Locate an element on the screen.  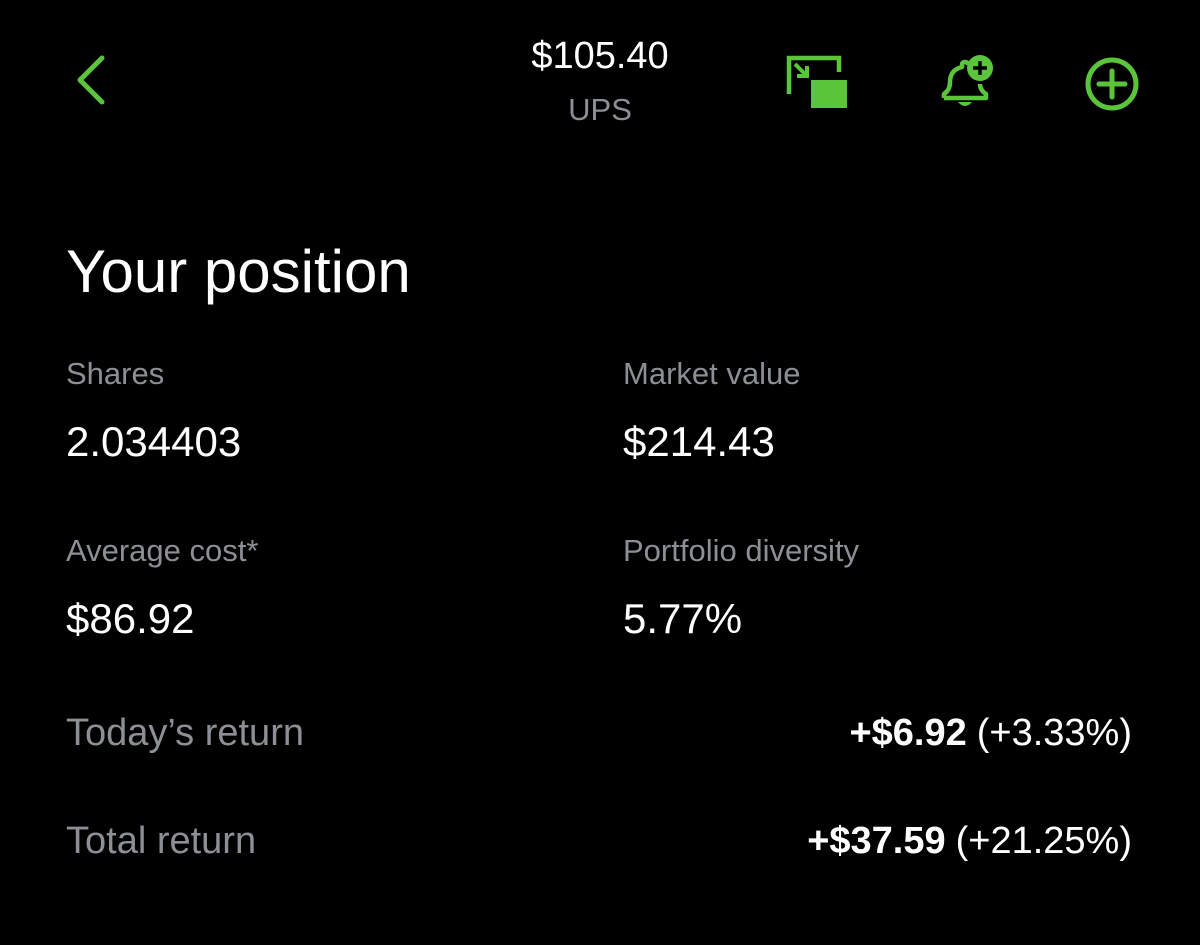
todays-return-percent: (+3.33%) is located at coordinates (1054, 732).